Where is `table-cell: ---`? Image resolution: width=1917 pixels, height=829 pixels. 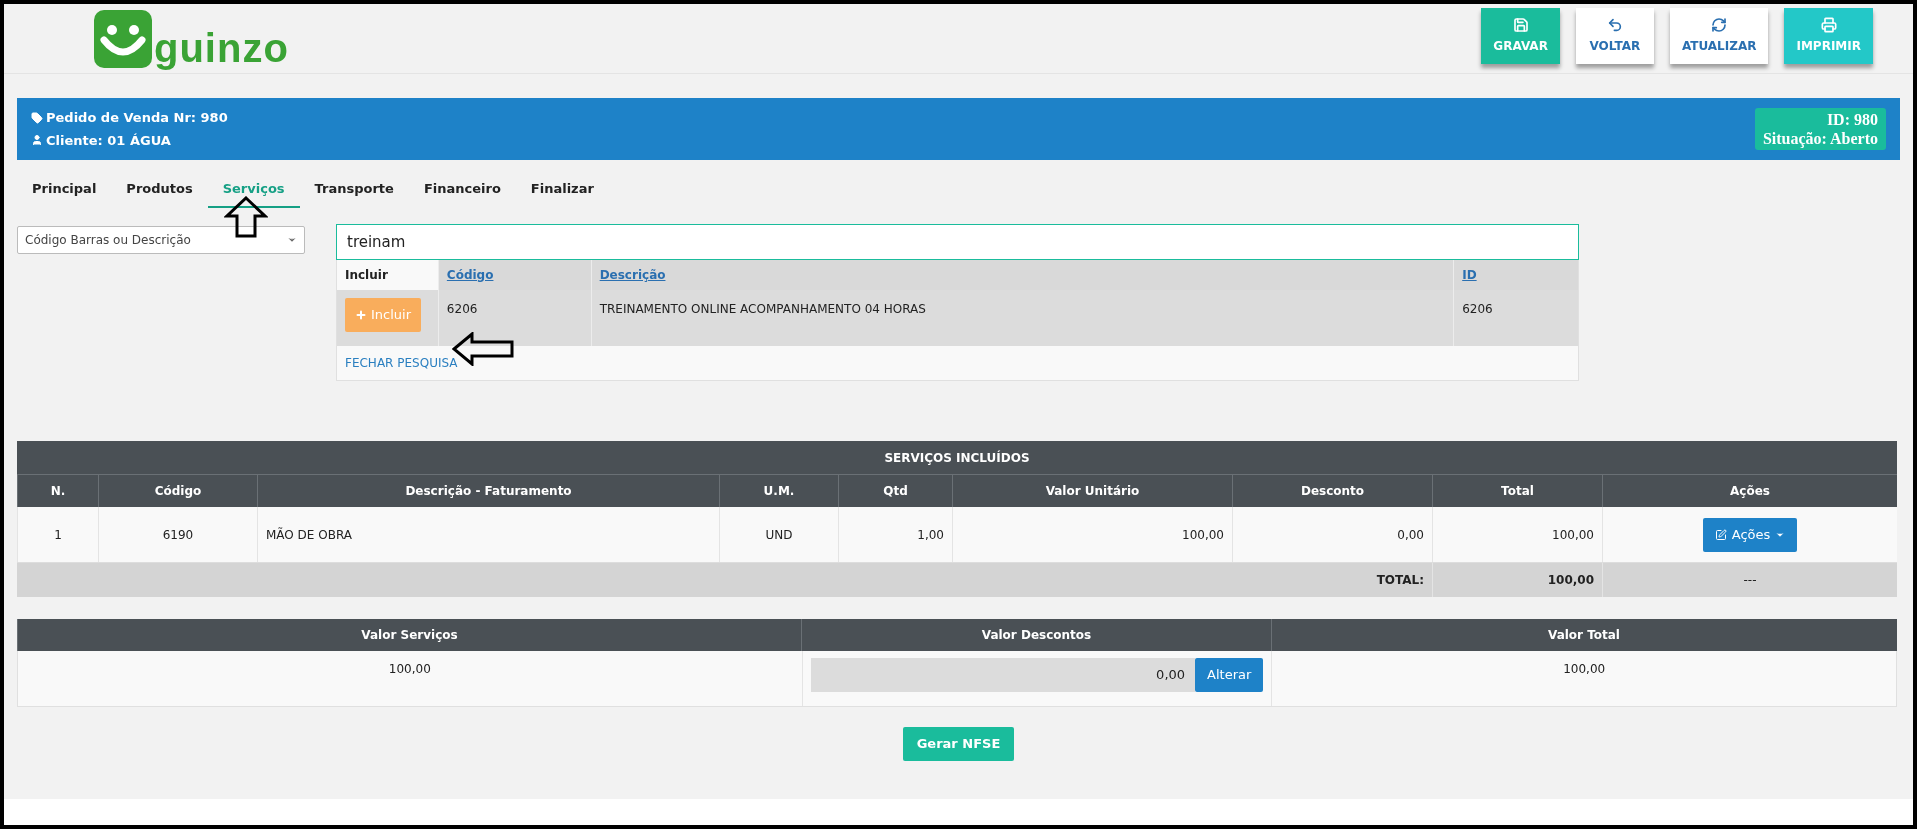
table-cell: --- is located at coordinates (1749, 580).